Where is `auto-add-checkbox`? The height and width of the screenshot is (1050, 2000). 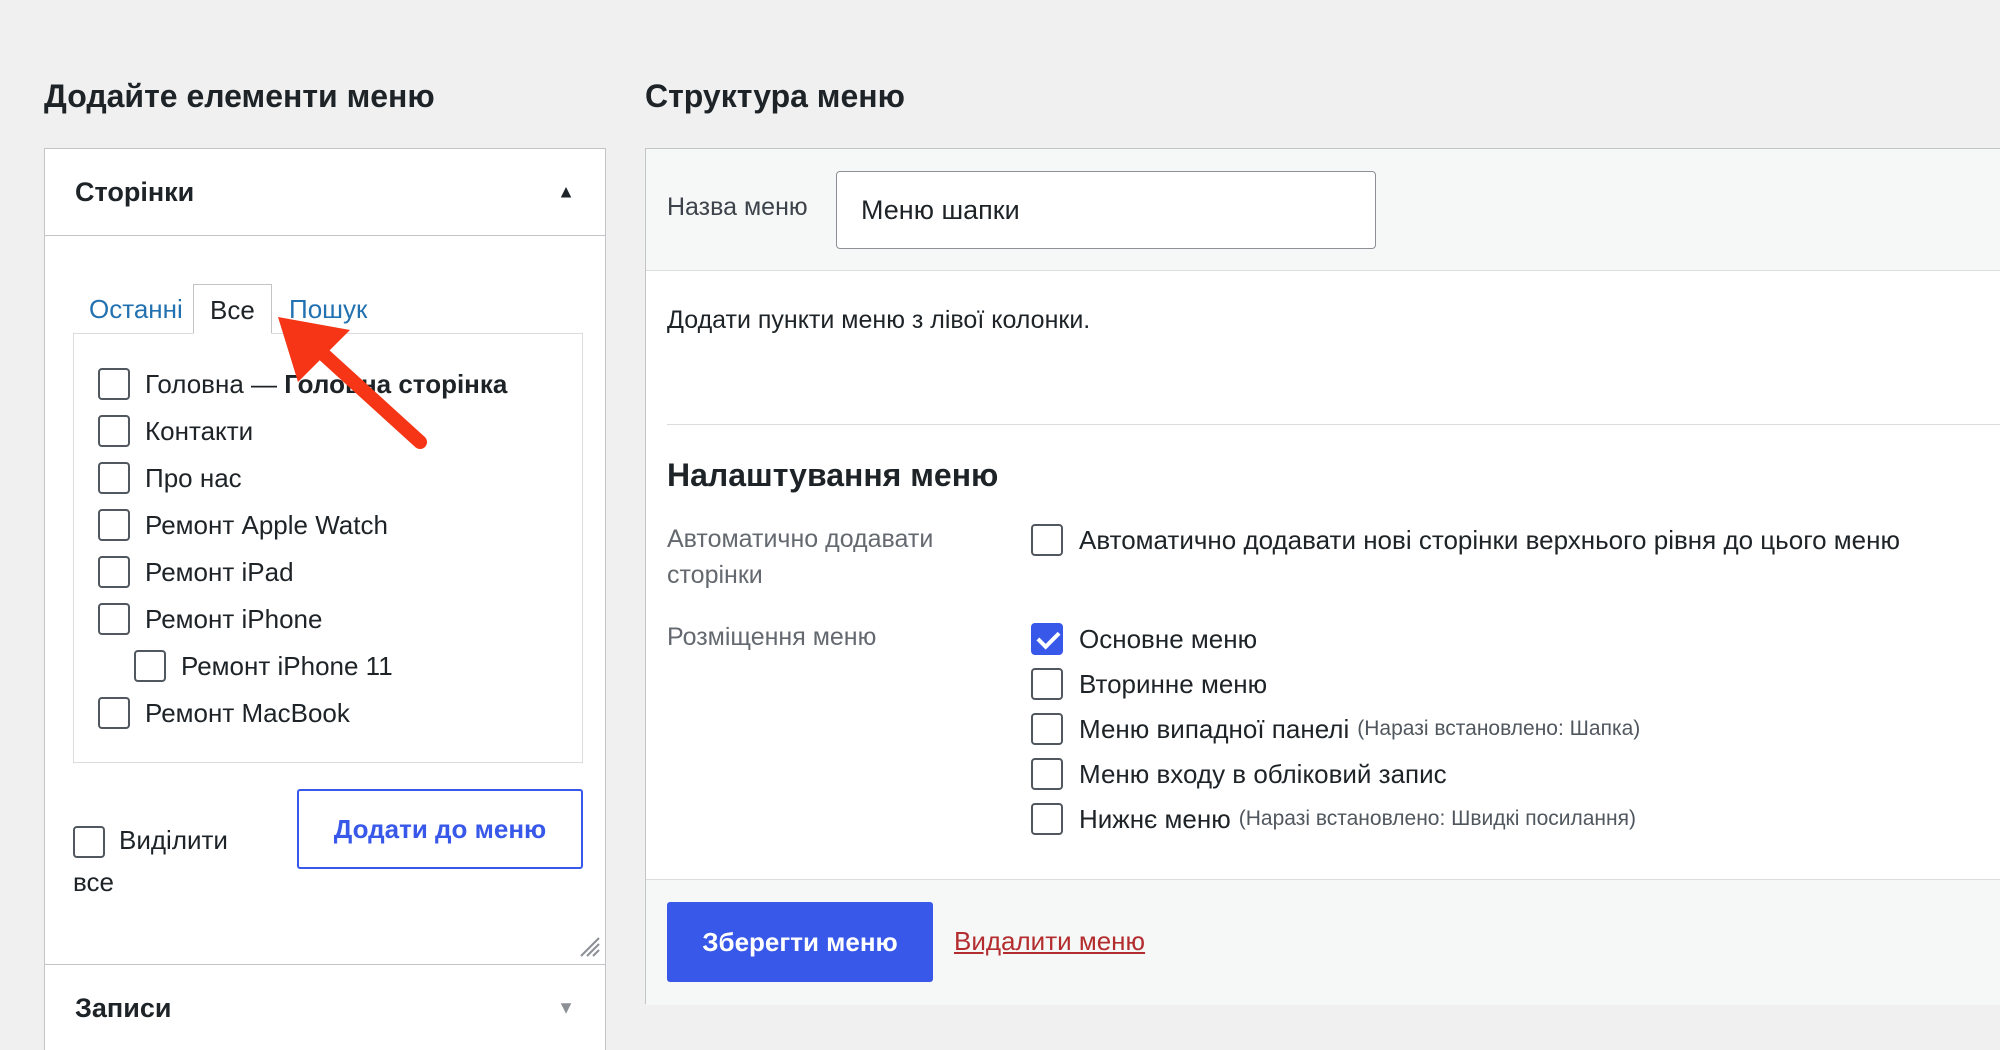
auto-add-checkbox is located at coordinates (1047, 540).